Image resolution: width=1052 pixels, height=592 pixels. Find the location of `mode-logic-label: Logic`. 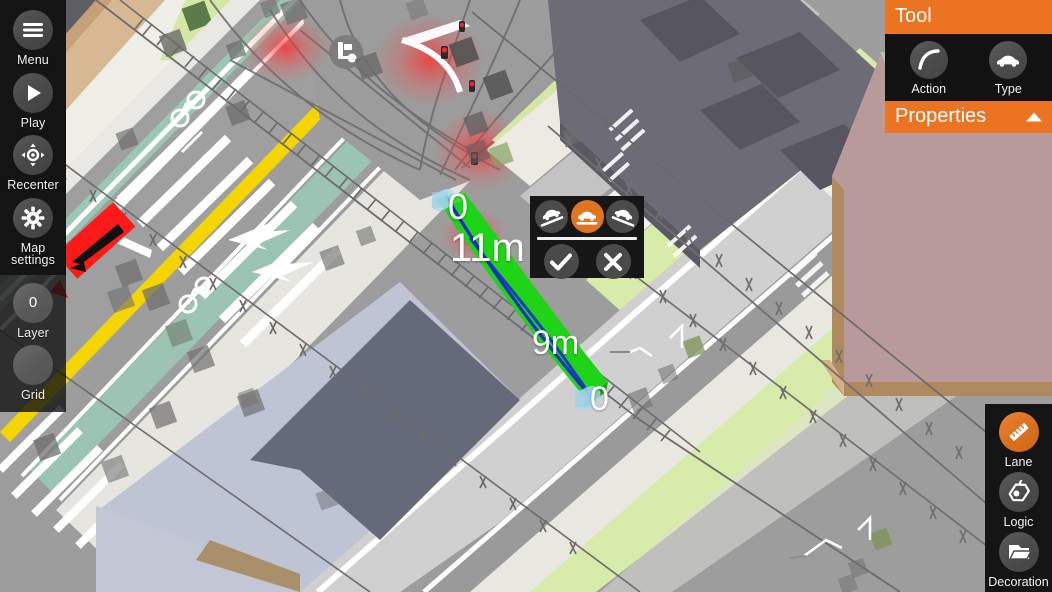

mode-logic-label: Logic is located at coordinates (1018, 522).